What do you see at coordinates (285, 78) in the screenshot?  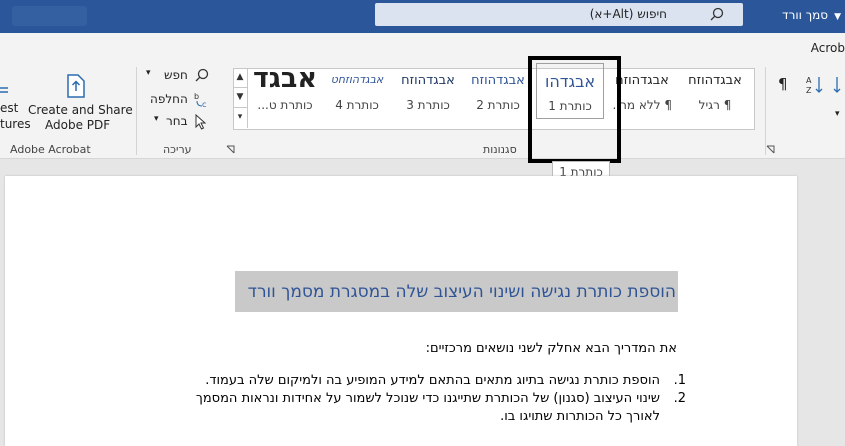 I see `style-sample: אבגד` at bounding box center [285, 78].